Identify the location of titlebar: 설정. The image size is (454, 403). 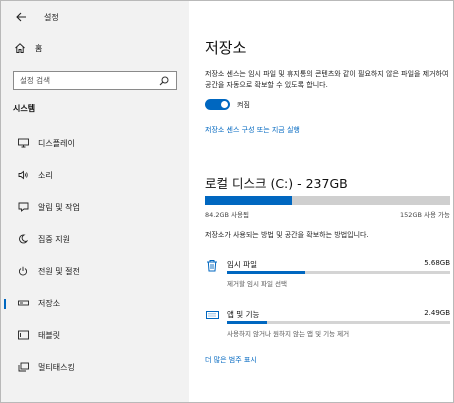
(36, 17).